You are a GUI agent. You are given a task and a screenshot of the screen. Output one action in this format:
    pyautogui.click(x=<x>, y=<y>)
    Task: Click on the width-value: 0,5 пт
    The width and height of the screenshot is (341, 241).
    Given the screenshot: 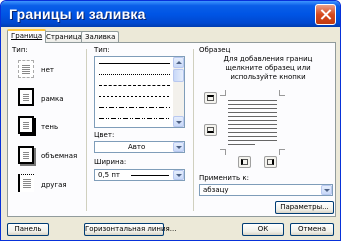 What is the action you would take?
    pyautogui.click(x=109, y=175)
    